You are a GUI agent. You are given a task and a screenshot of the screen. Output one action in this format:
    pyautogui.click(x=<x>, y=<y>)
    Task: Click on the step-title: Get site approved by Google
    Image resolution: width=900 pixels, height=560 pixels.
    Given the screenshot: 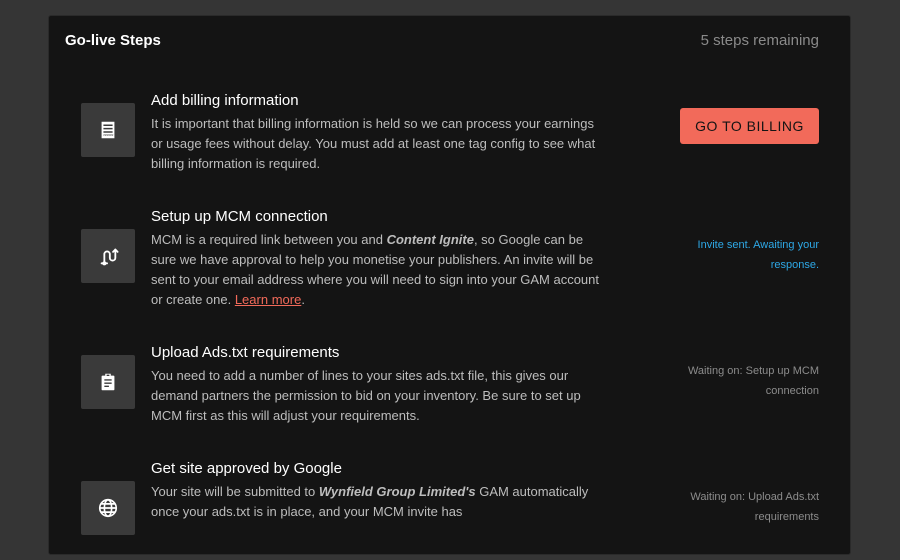 What is the action you would take?
    pyautogui.click(x=246, y=468)
    